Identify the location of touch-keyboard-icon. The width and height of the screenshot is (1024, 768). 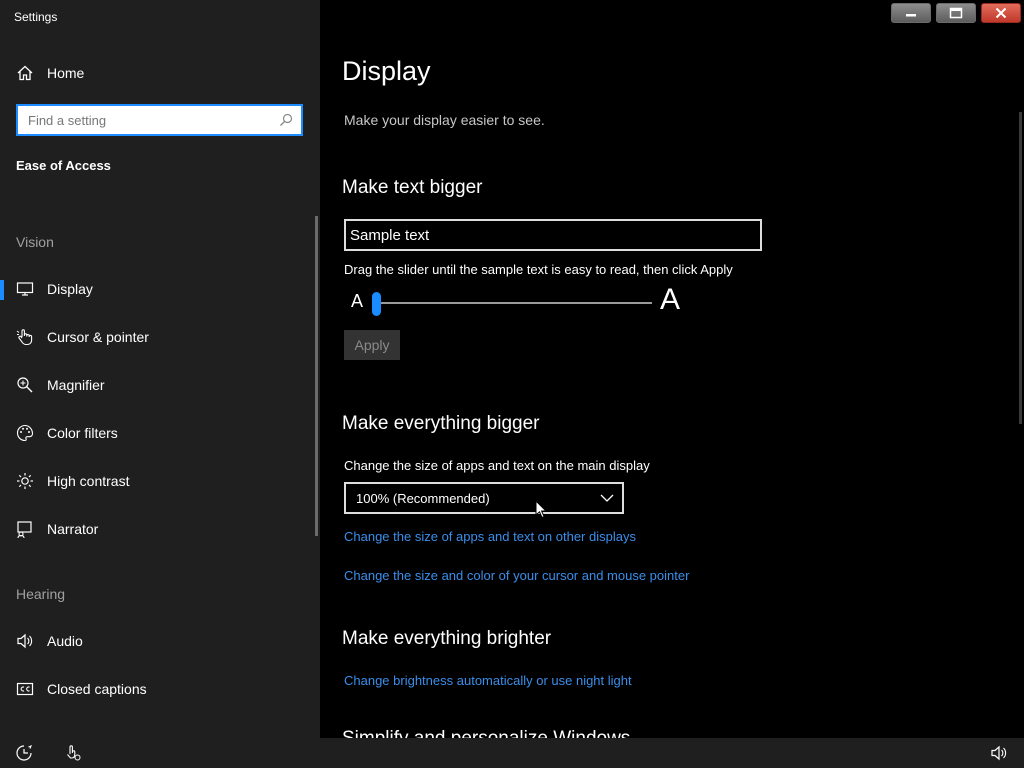
(73, 753).